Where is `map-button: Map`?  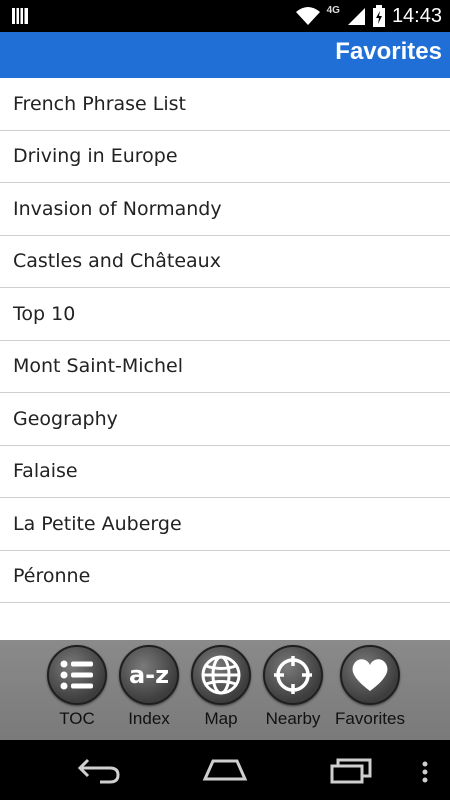 map-button: Map is located at coordinates (221, 687).